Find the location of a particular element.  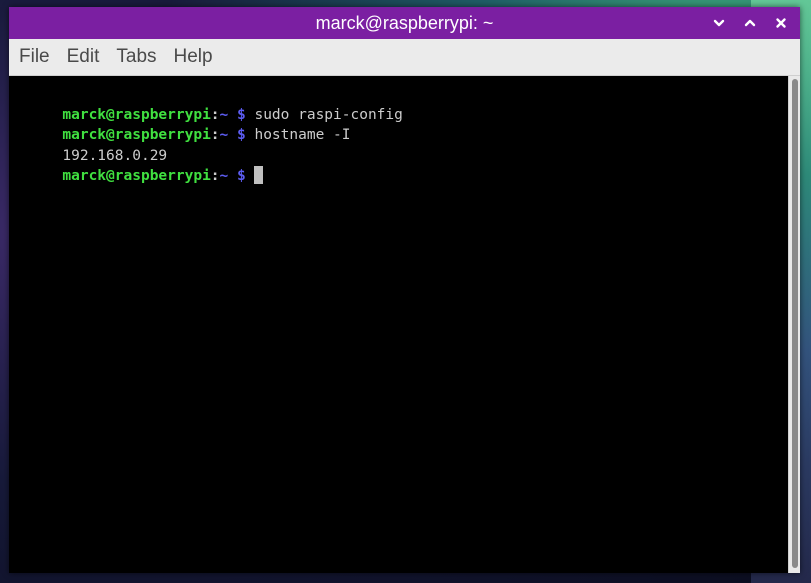

scrollbar-thumb is located at coordinates (795, 323).